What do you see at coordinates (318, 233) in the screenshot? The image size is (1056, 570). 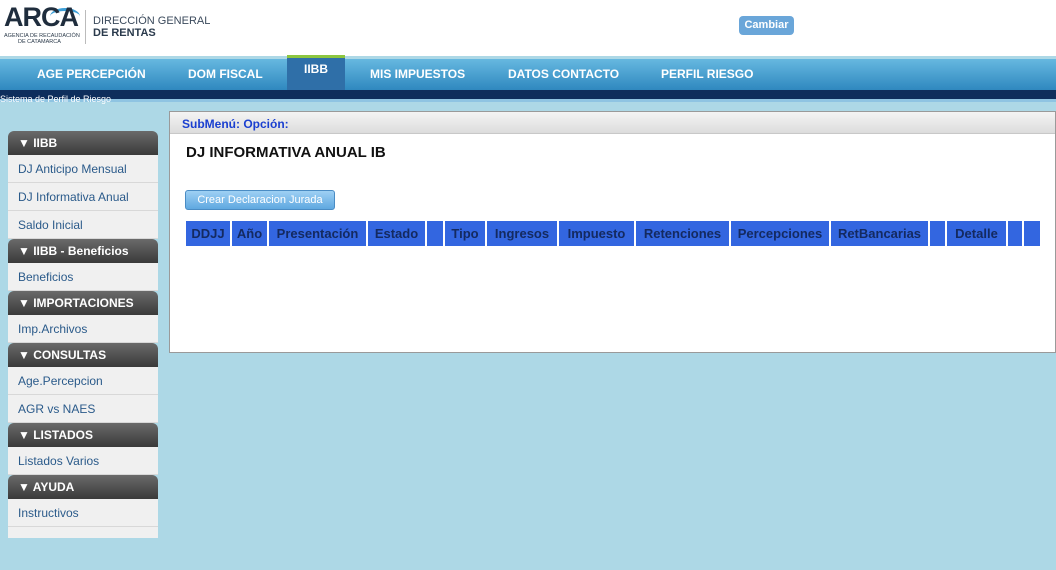 I see `column-header-presentacion: Presentación` at bounding box center [318, 233].